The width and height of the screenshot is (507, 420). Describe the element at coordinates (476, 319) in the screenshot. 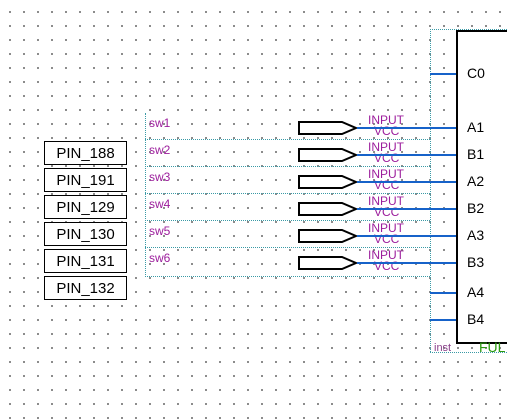

I see `port-b4: B4` at that location.